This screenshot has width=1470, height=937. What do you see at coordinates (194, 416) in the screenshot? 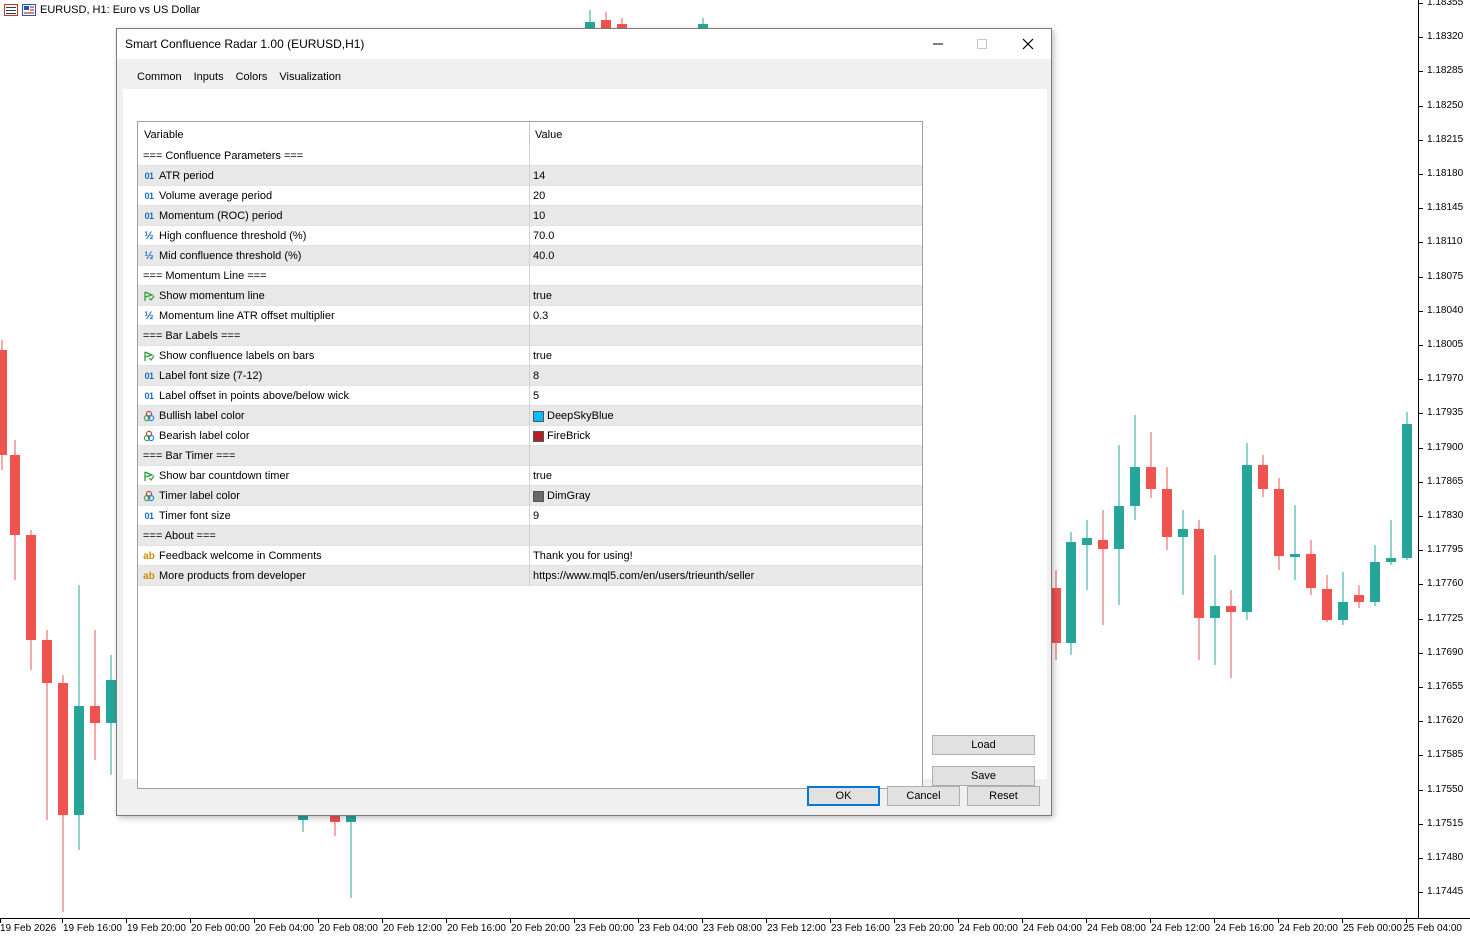
I see `variable-cell: Bullish label color` at bounding box center [194, 416].